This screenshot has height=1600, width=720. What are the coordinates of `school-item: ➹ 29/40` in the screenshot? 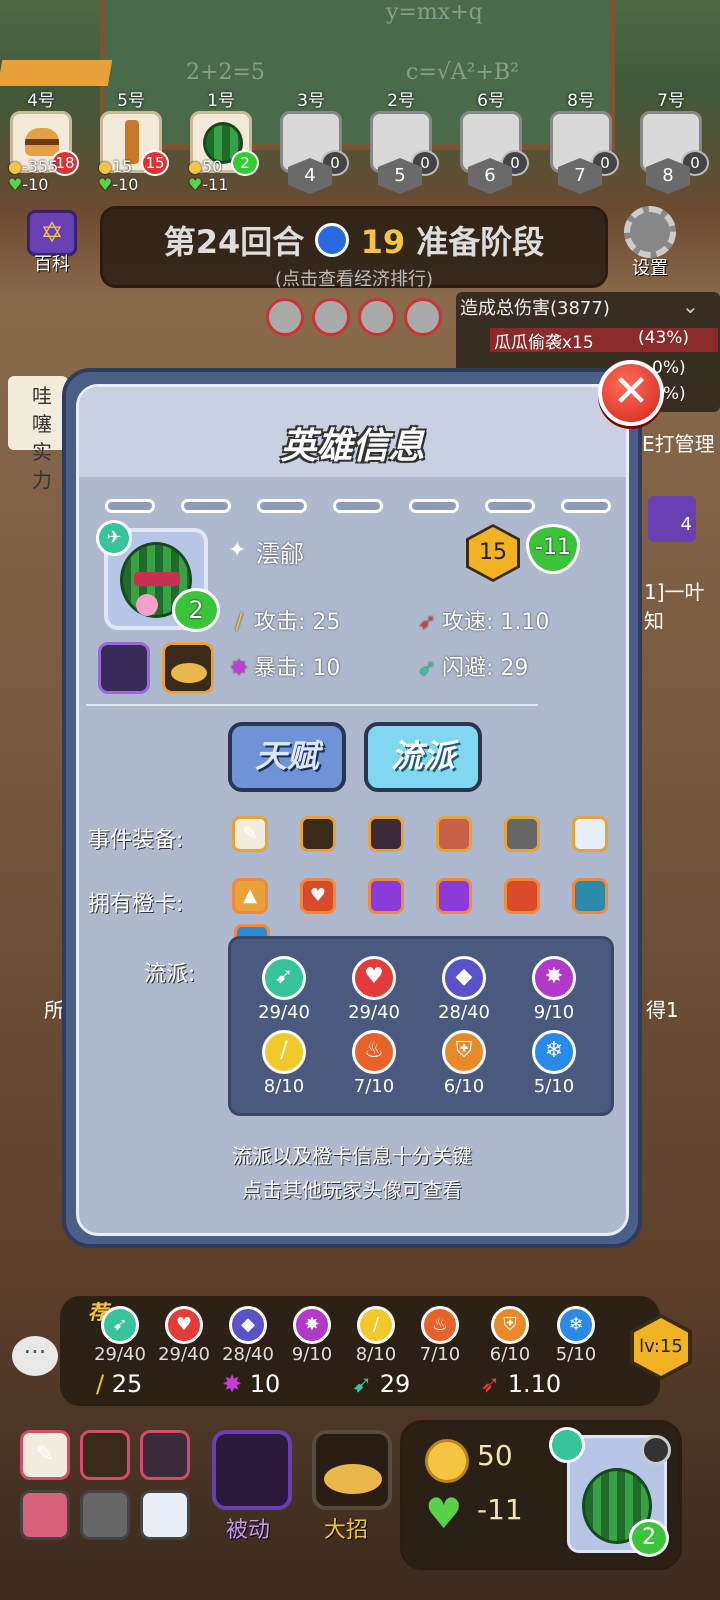 It's located at (284, 989).